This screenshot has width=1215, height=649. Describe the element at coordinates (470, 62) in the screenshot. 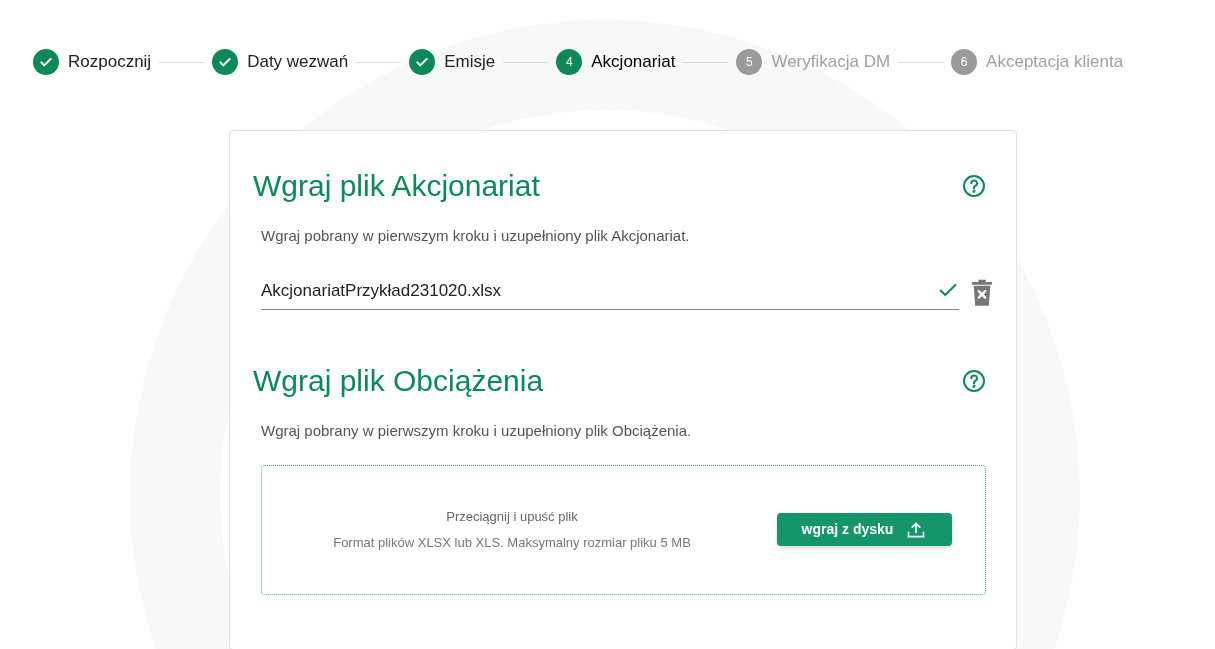

I see `step-label: Emisje` at that location.